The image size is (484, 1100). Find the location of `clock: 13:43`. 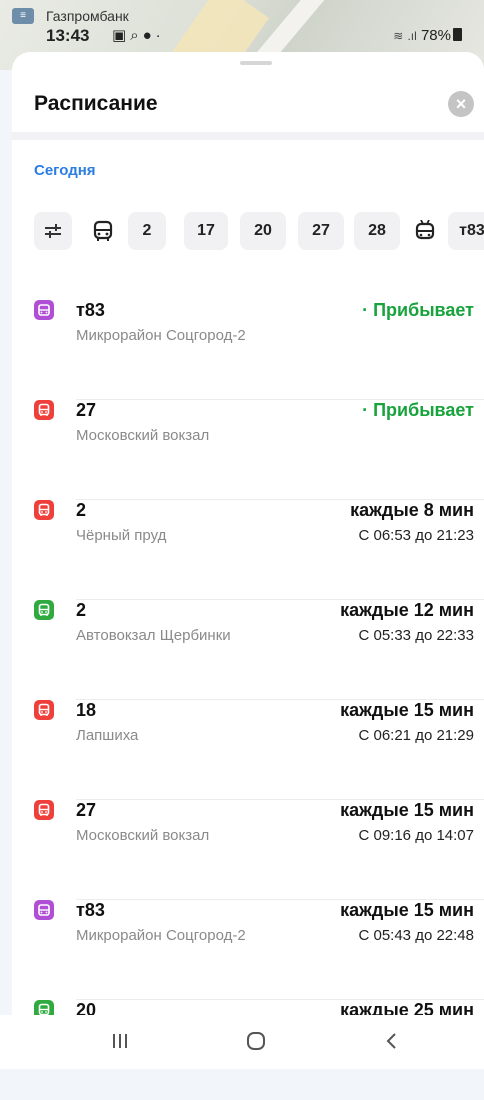

clock: 13:43 is located at coordinates (68, 35).